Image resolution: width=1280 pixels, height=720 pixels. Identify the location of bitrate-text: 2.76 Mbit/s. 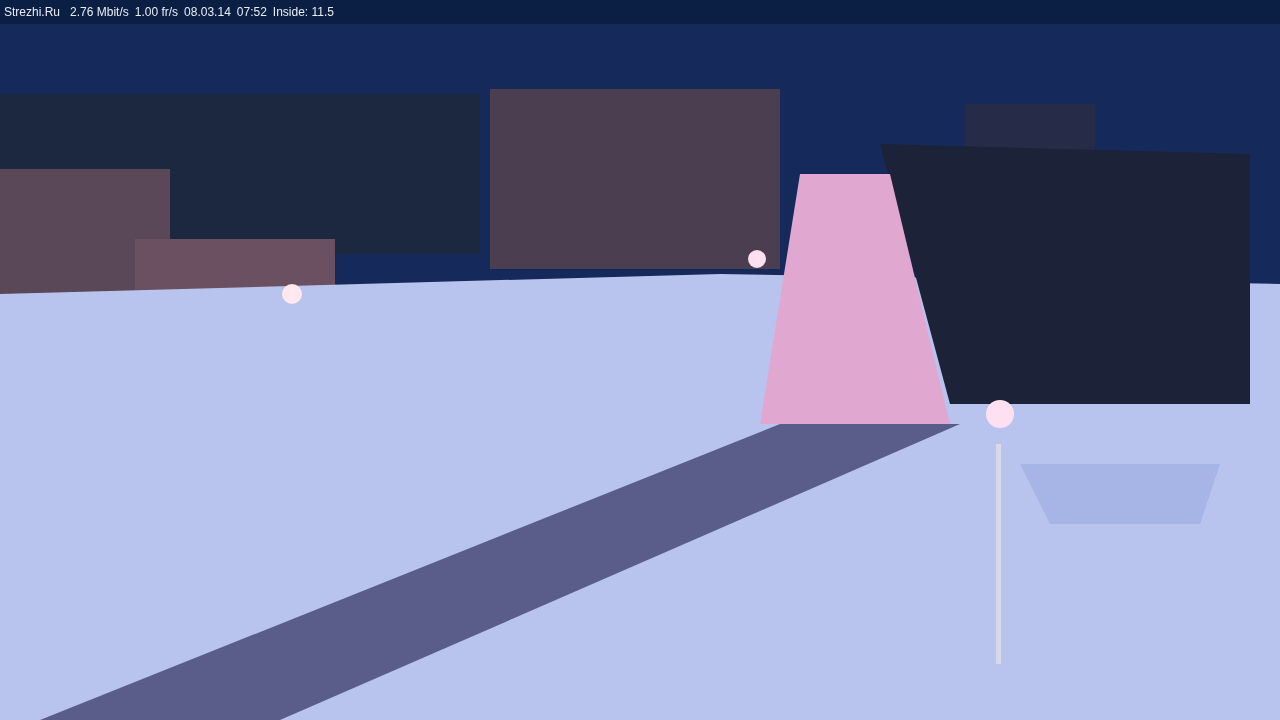
(99, 12).